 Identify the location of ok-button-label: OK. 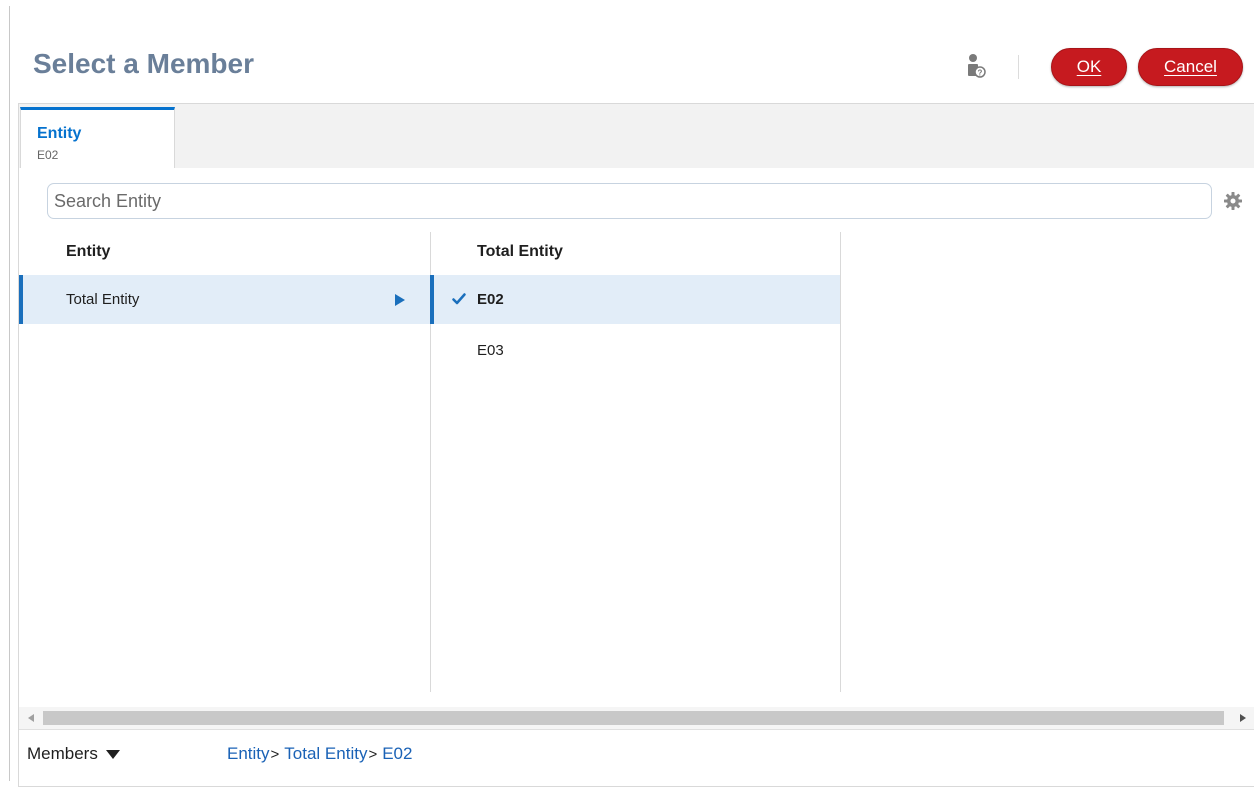
(1089, 66).